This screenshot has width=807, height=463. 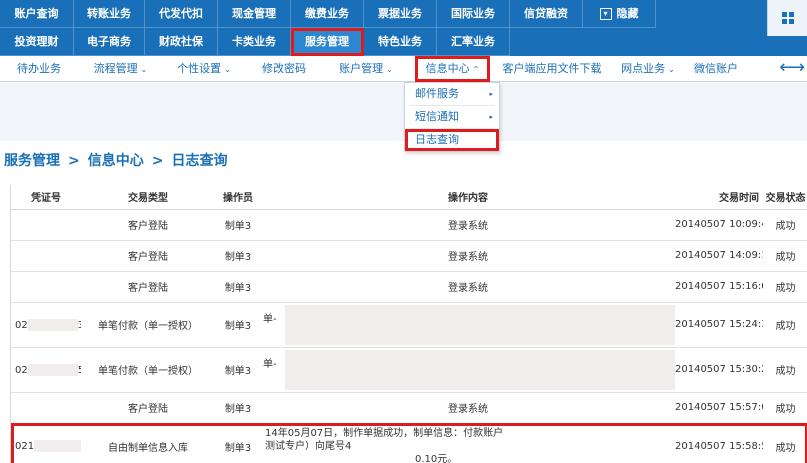 What do you see at coordinates (181, 42) in the screenshot?
I see `top-nav-item-social-security: 财政社保` at bounding box center [181, 42].